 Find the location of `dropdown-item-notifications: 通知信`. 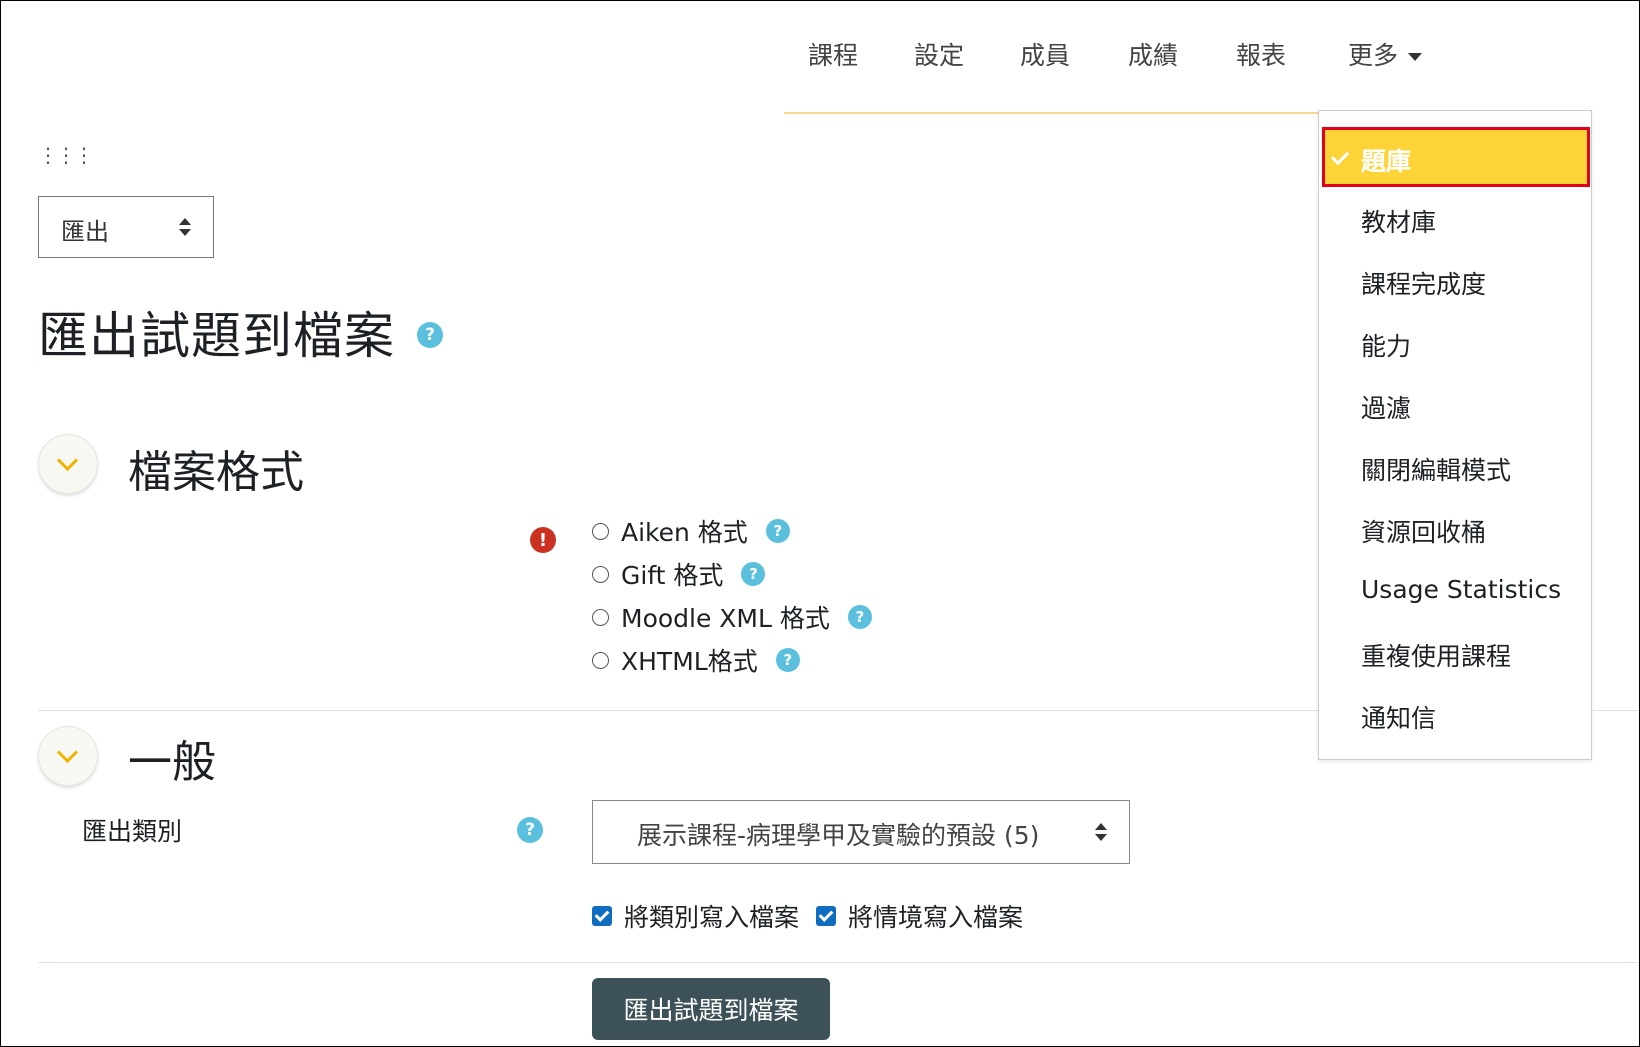

dropdown-item-notifications: 通知信 is located at coordinates (1398, 717).